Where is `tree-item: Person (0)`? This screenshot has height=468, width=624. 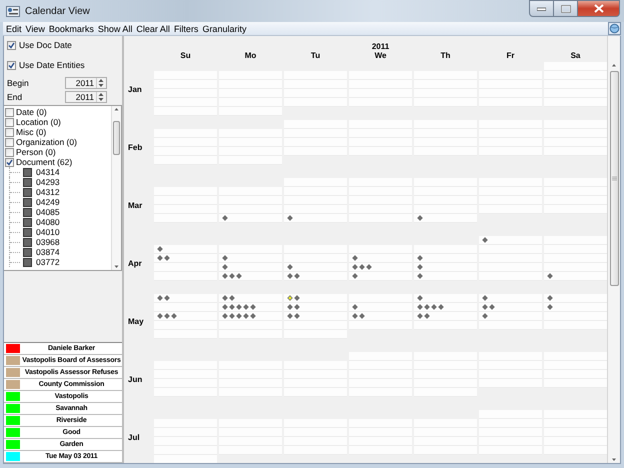 tree-item: Person (0) is located at coordinates (36, 152).